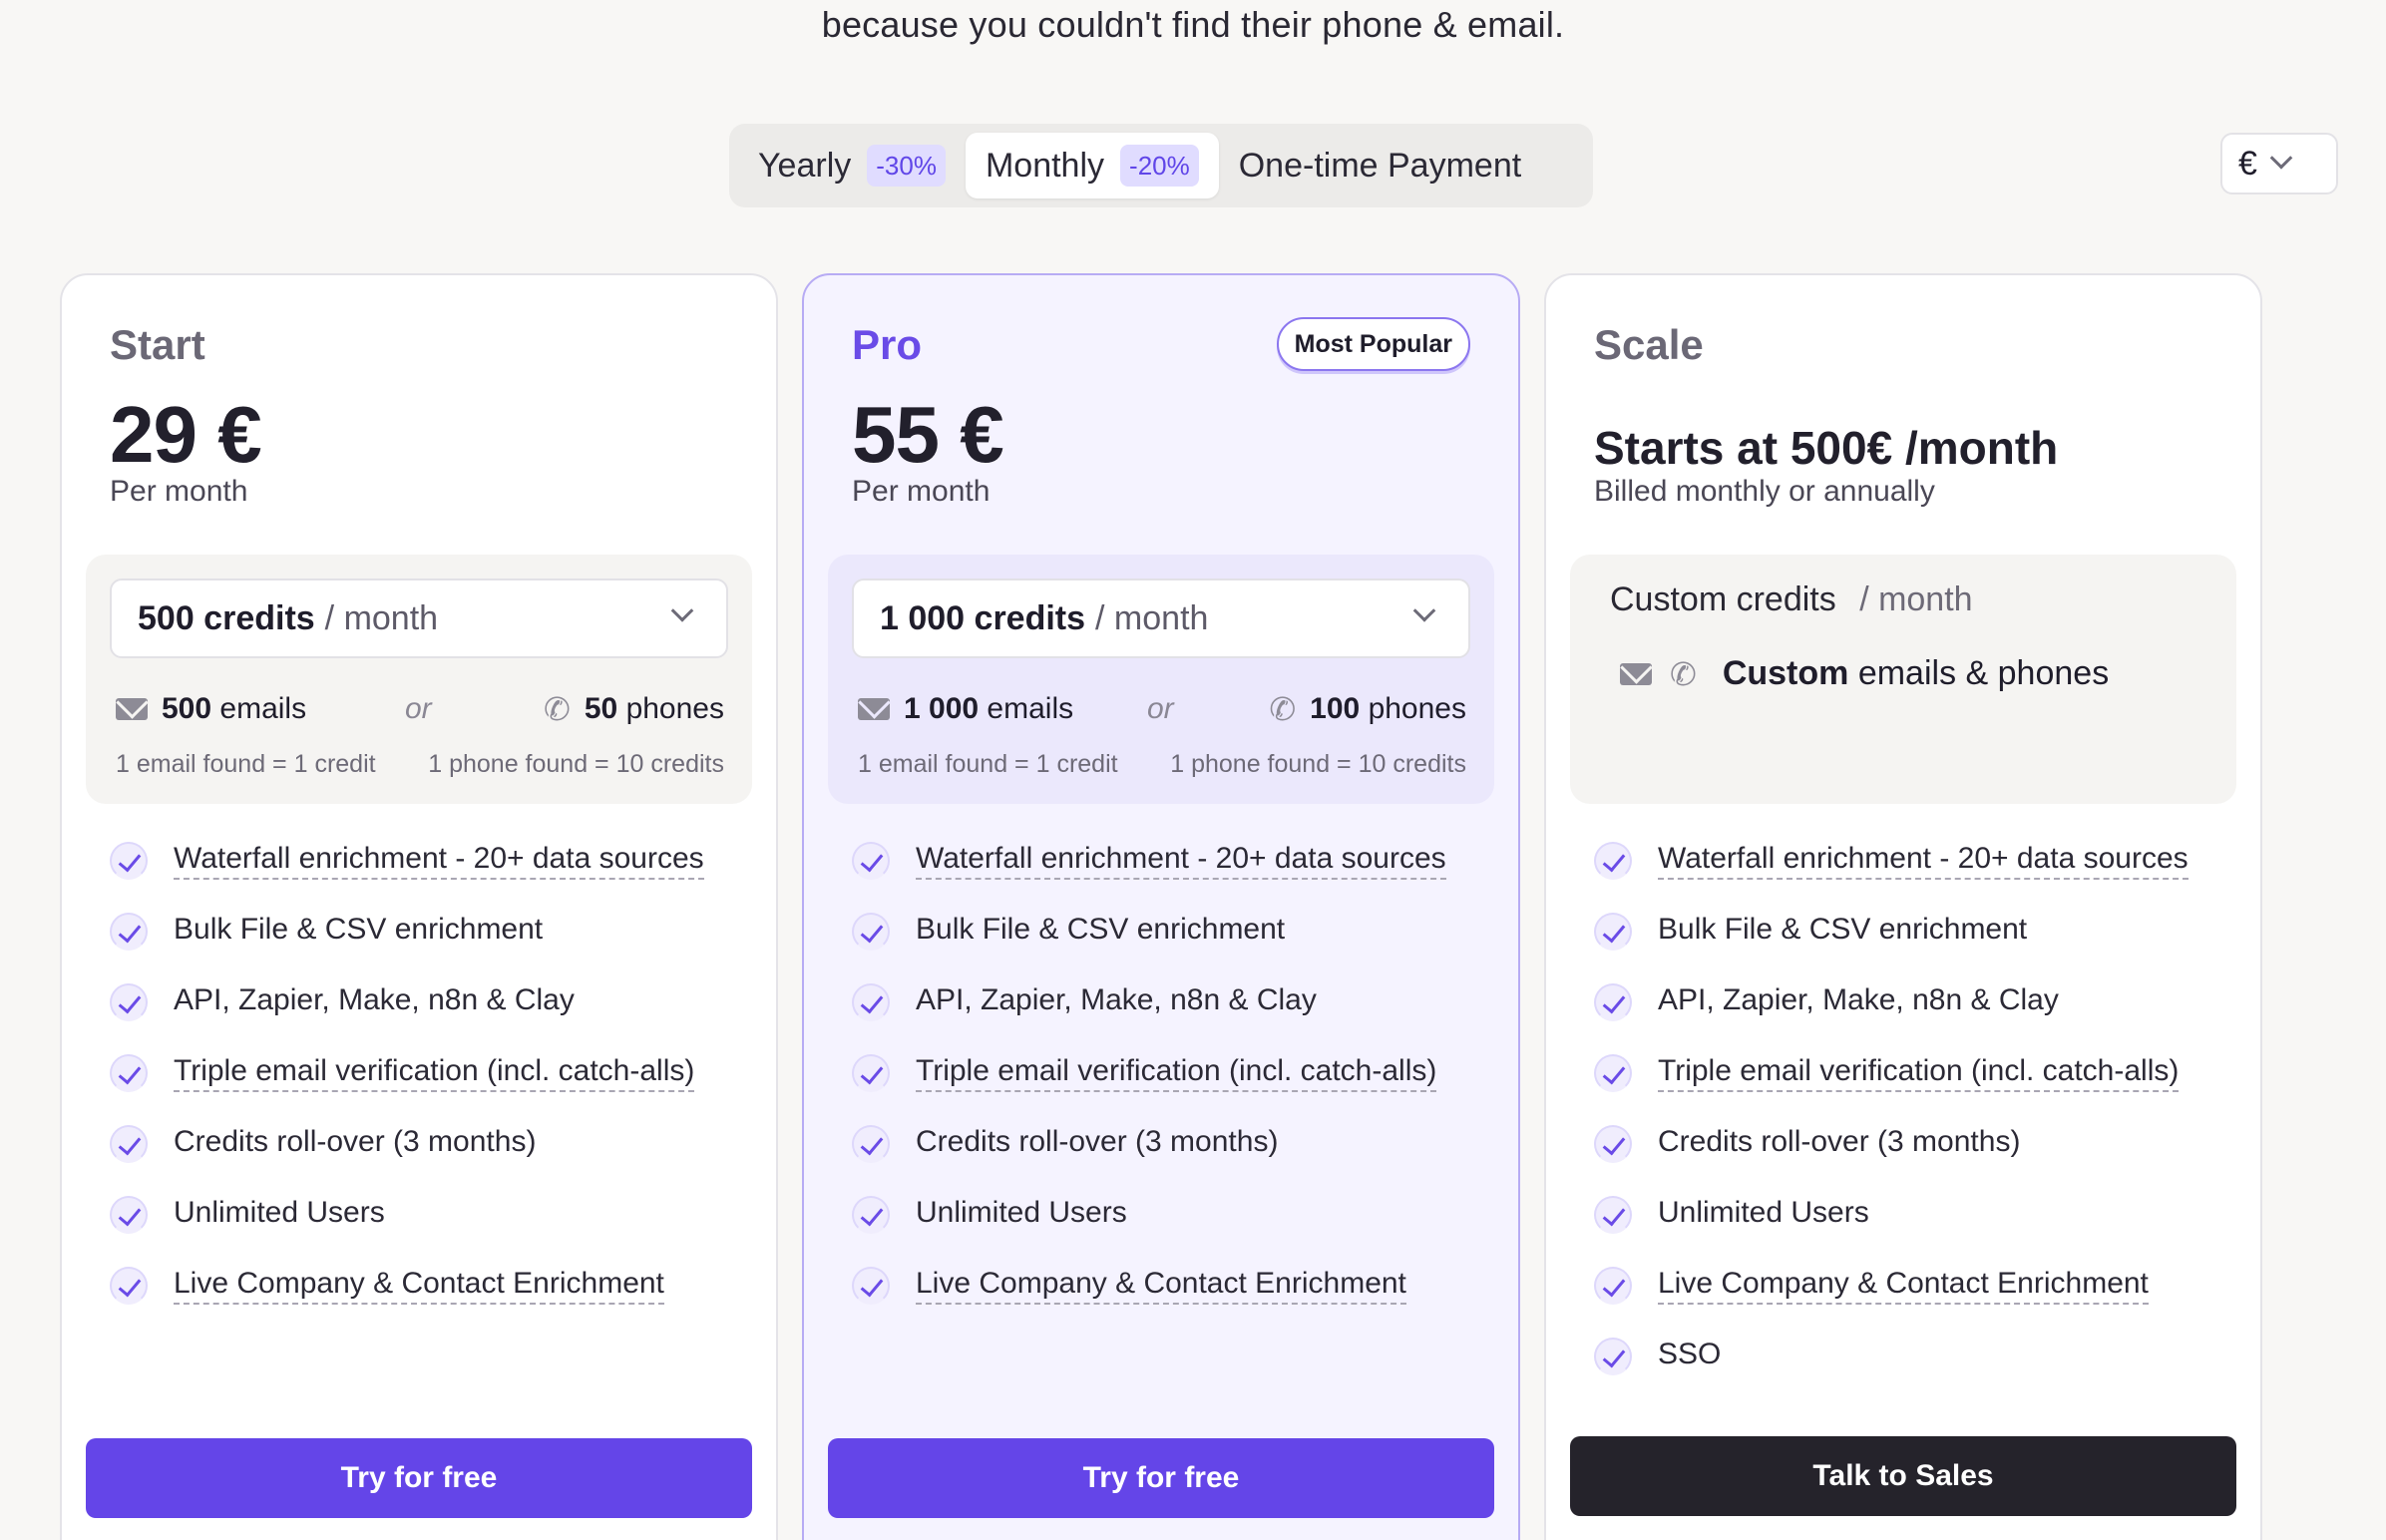 Image resolution: width=2386 pixels, height=1540 pixels. I want to click on custom-label: Custom, so click(1785, 673).